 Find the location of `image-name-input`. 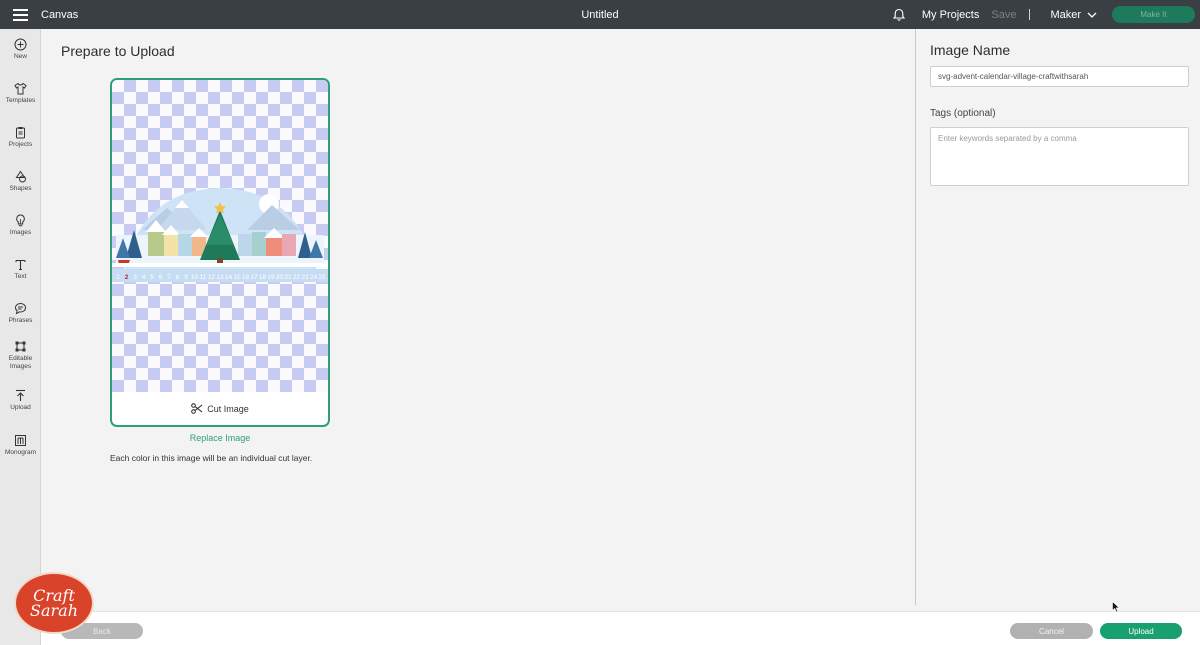

image-name-input is located at coordinates (1059, 76).